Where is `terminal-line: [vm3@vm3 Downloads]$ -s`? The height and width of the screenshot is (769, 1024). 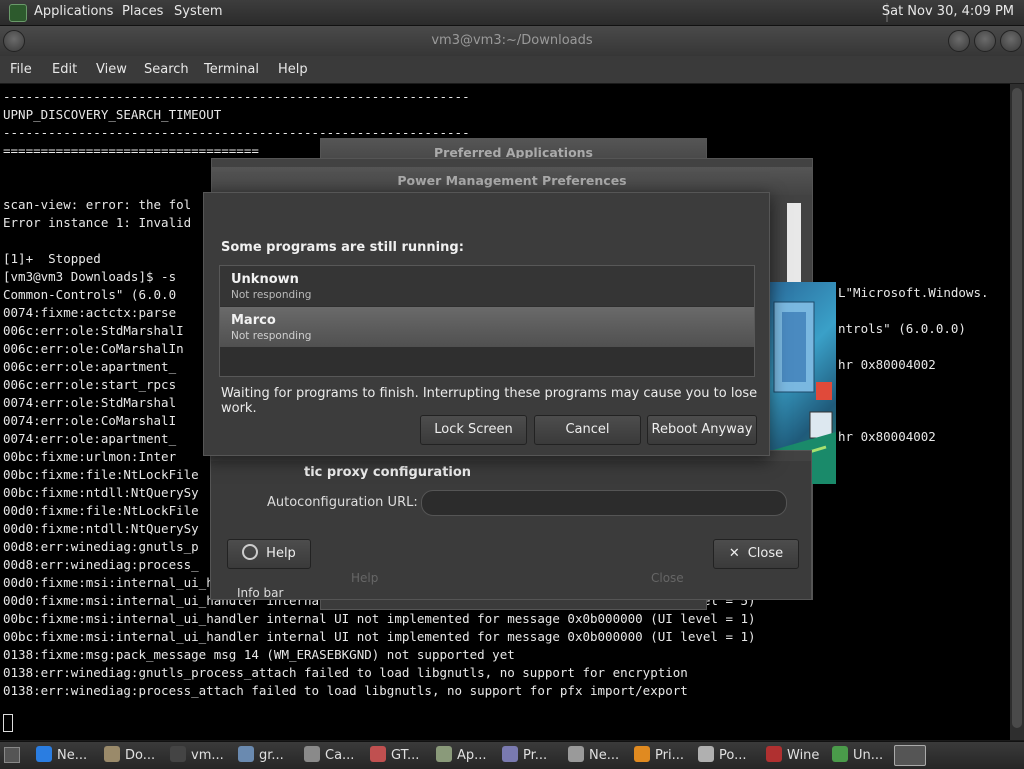
terminal-line: [vm3@vm3 Downloads]$ -s is located at coordinates (90, 276).